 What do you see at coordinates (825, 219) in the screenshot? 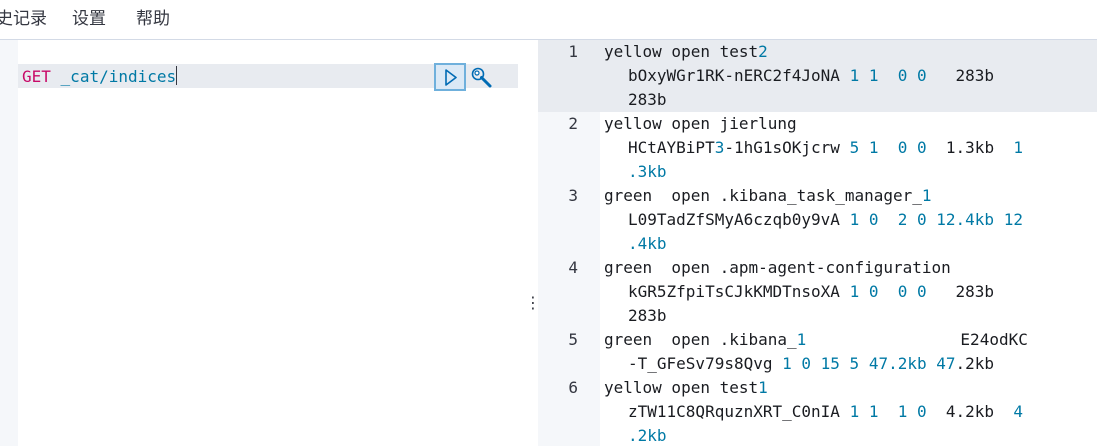
I see `output-row: L09TadZfSMyA6czqb0y9vA 1 0 2 0 12.4kb 12` at bounding box center [825, 219].